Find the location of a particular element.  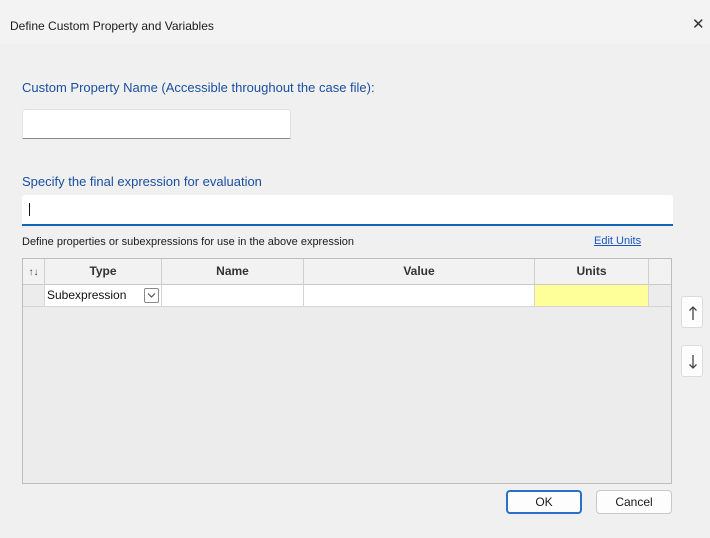

sort-icon: ↑↓ is located at coordinates (33, 272).